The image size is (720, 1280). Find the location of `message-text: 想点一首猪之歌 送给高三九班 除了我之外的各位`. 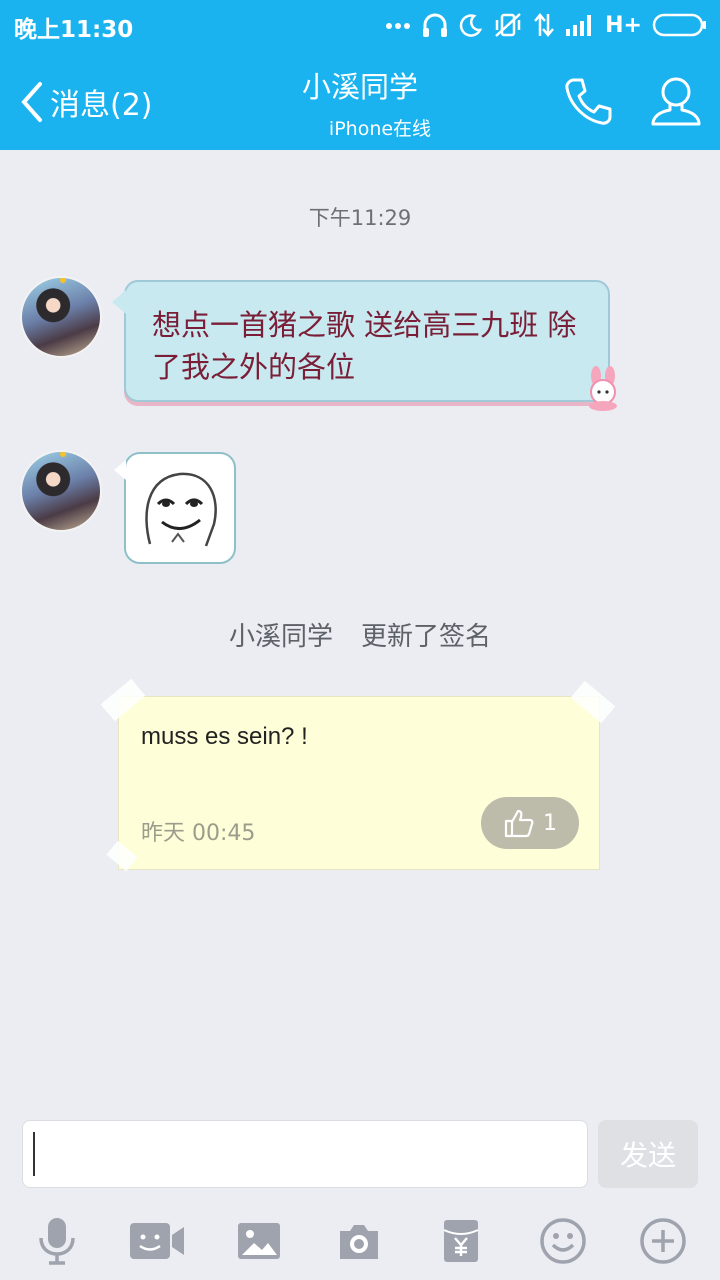

message-text: 想点一首猪之歌 送给高三九班 除了我之外的各位 is located at coordinates (364, 346).